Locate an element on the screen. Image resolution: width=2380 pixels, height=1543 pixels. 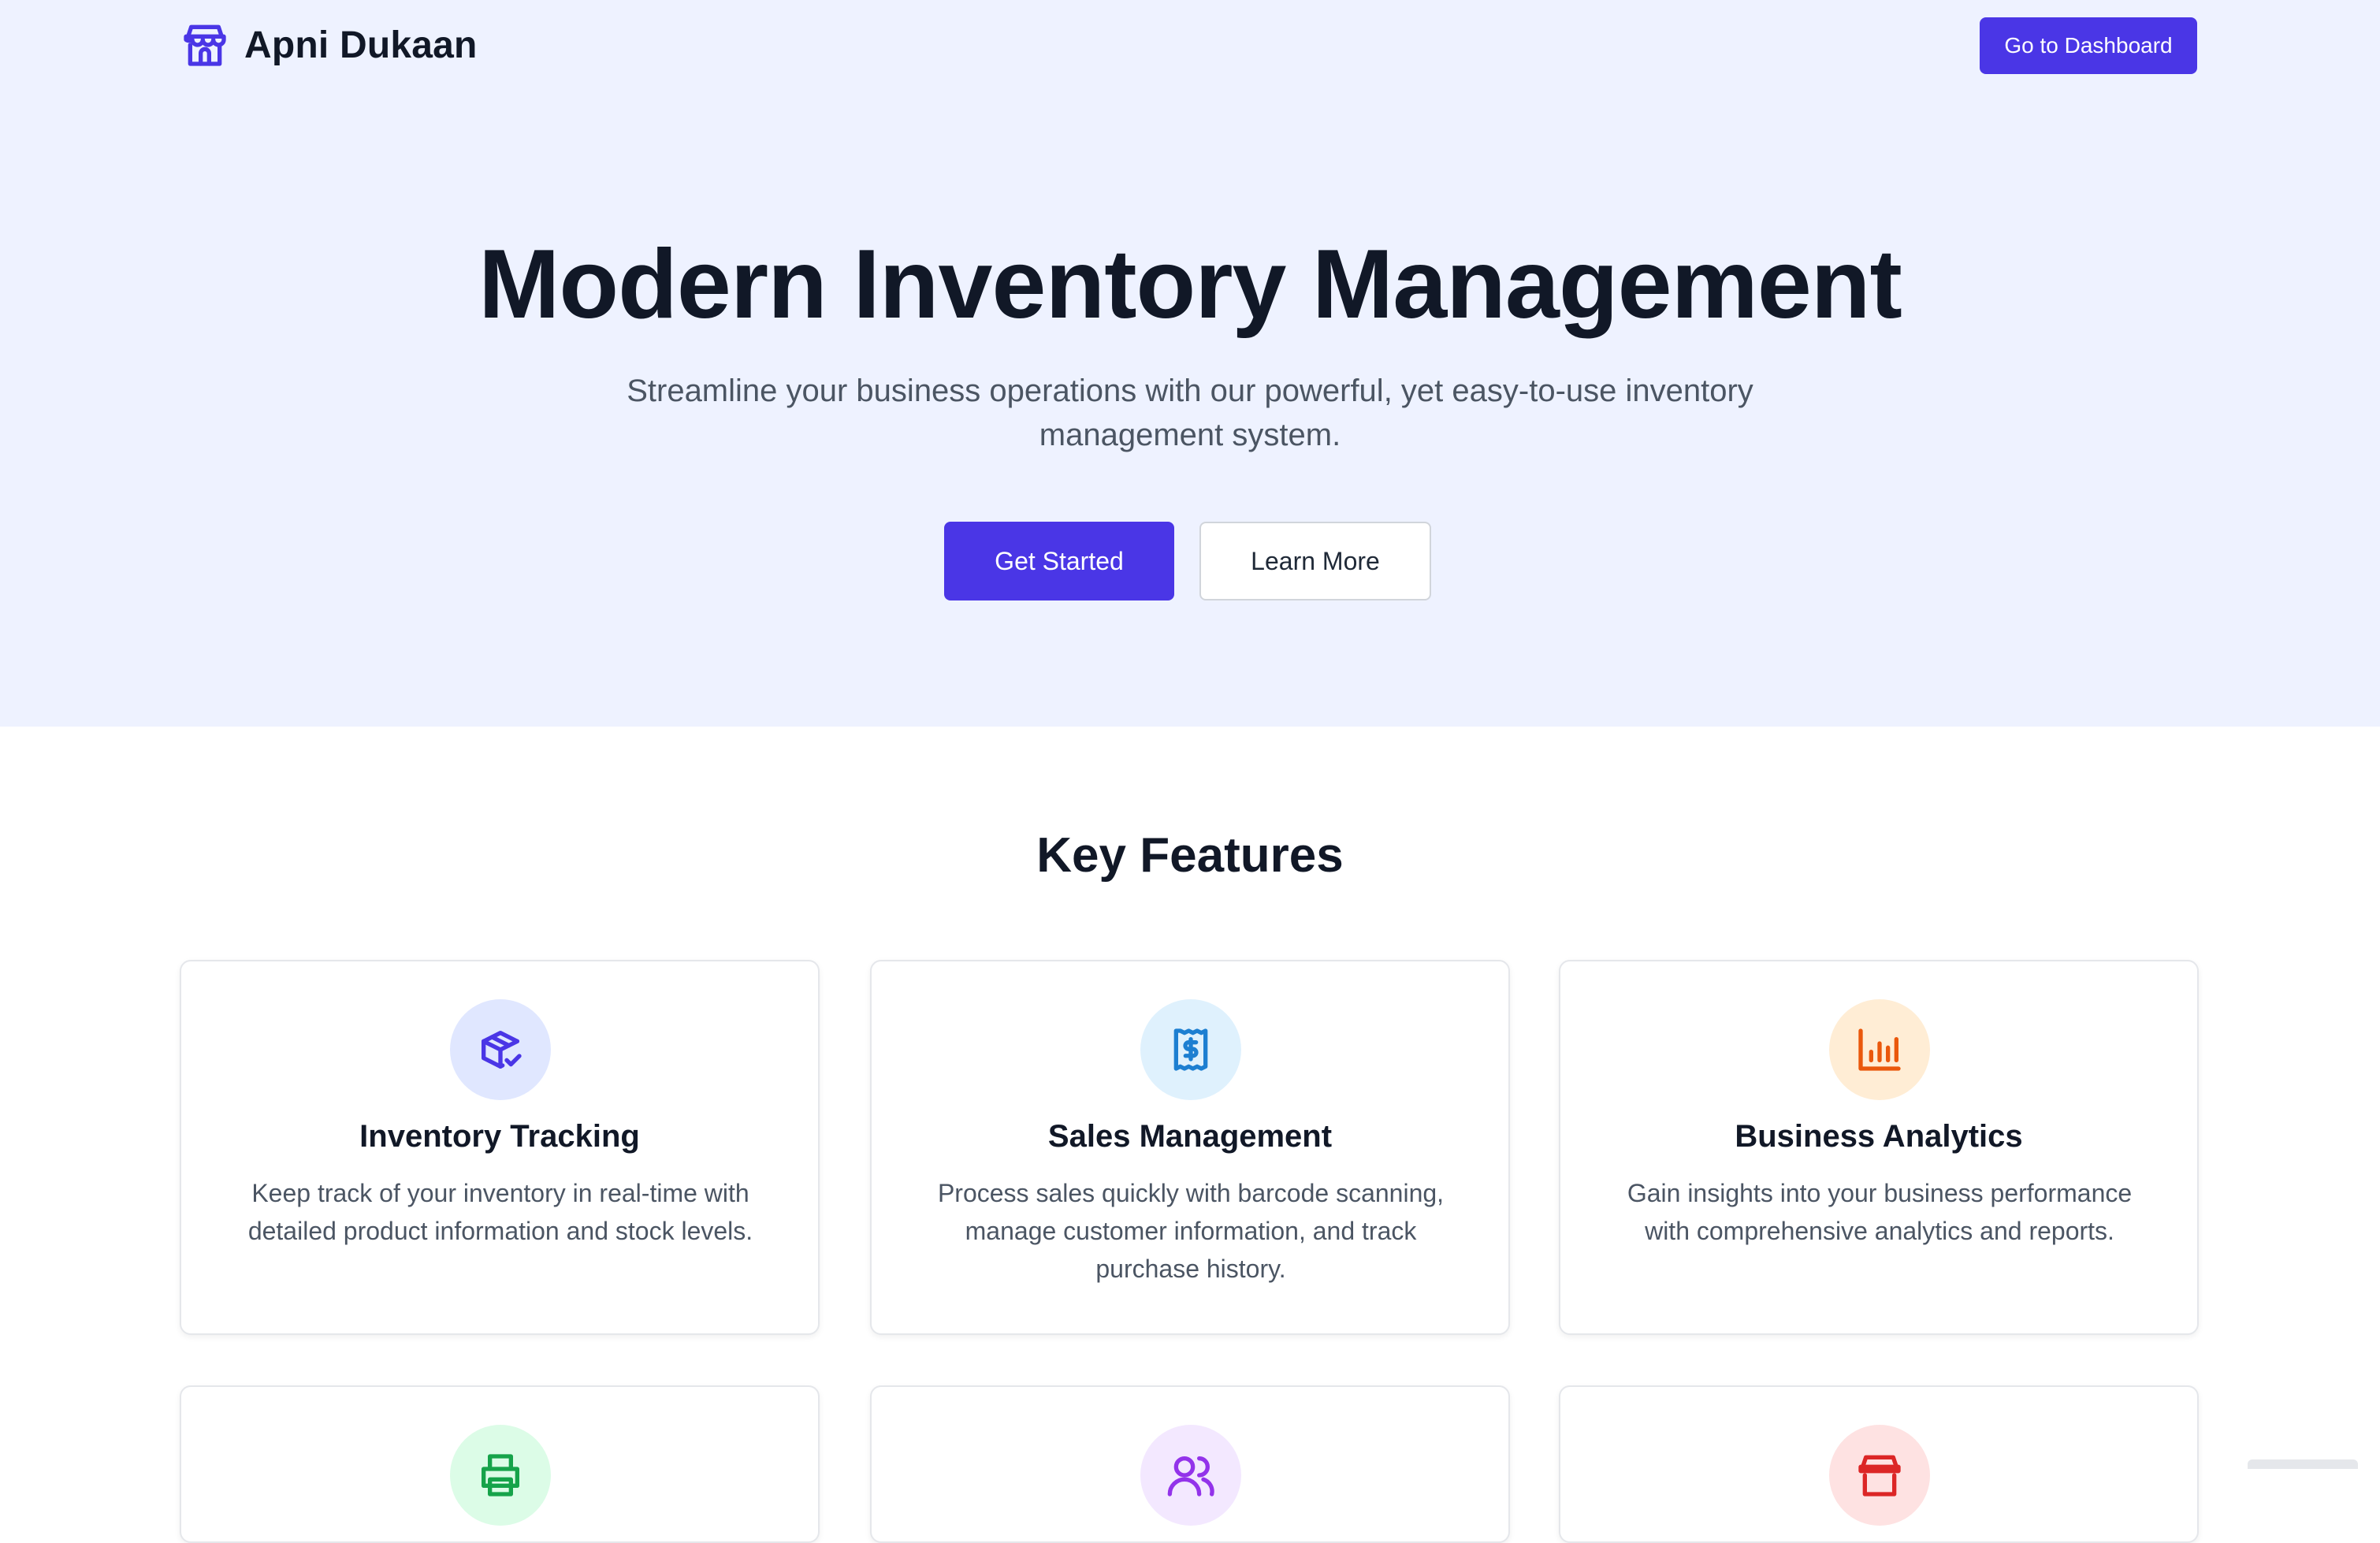
top-nav: Apni Dukaan Go to Dashboard is located at coordinates (1190, 45).